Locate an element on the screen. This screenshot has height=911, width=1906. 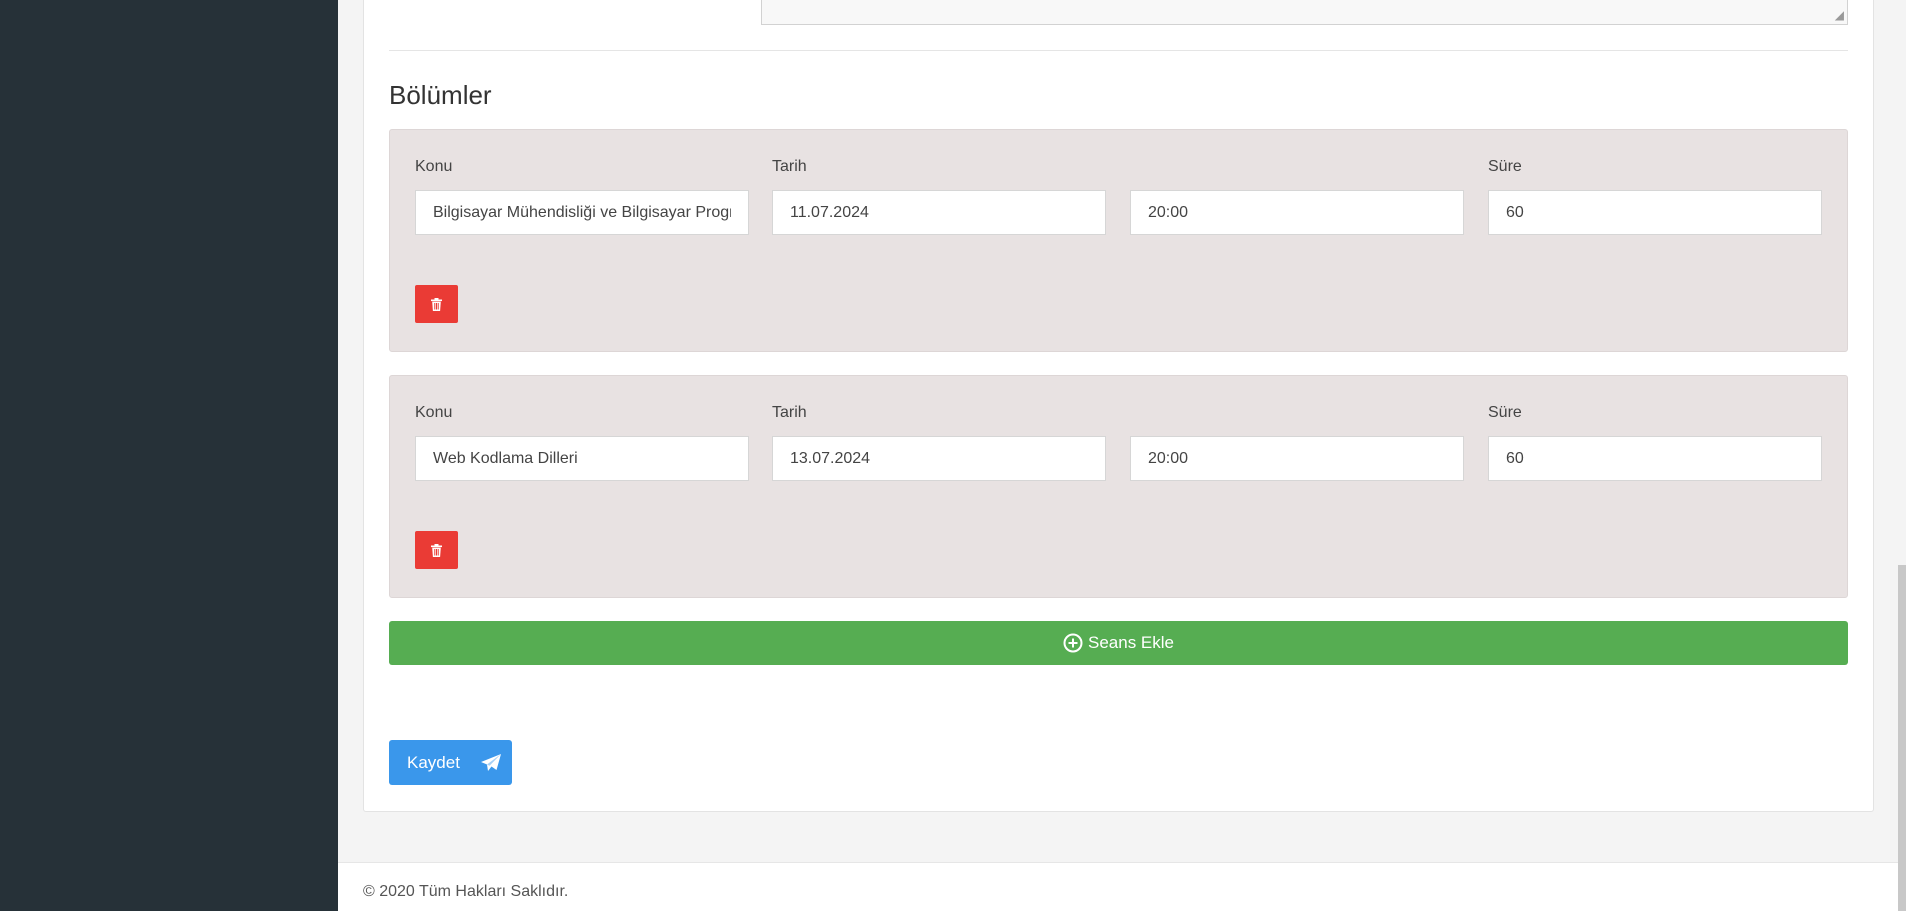
copyright-text: © 2020 Tüm Hakları Saklıdır. is located at coordinates (466, 891).